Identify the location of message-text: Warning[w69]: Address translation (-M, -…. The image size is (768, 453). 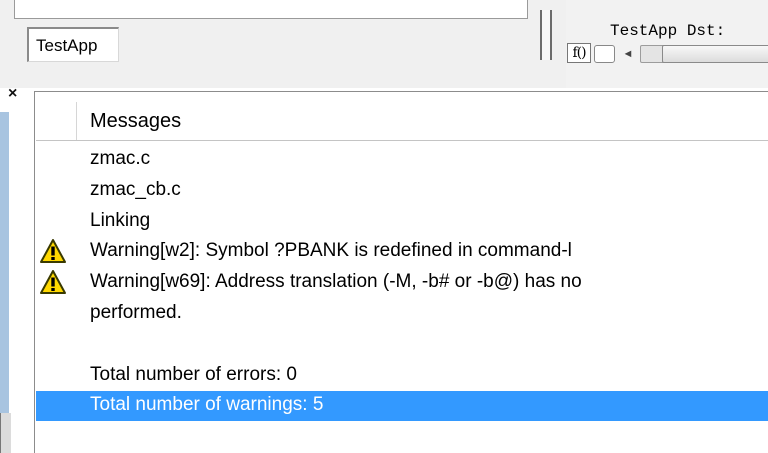
(336, 281).